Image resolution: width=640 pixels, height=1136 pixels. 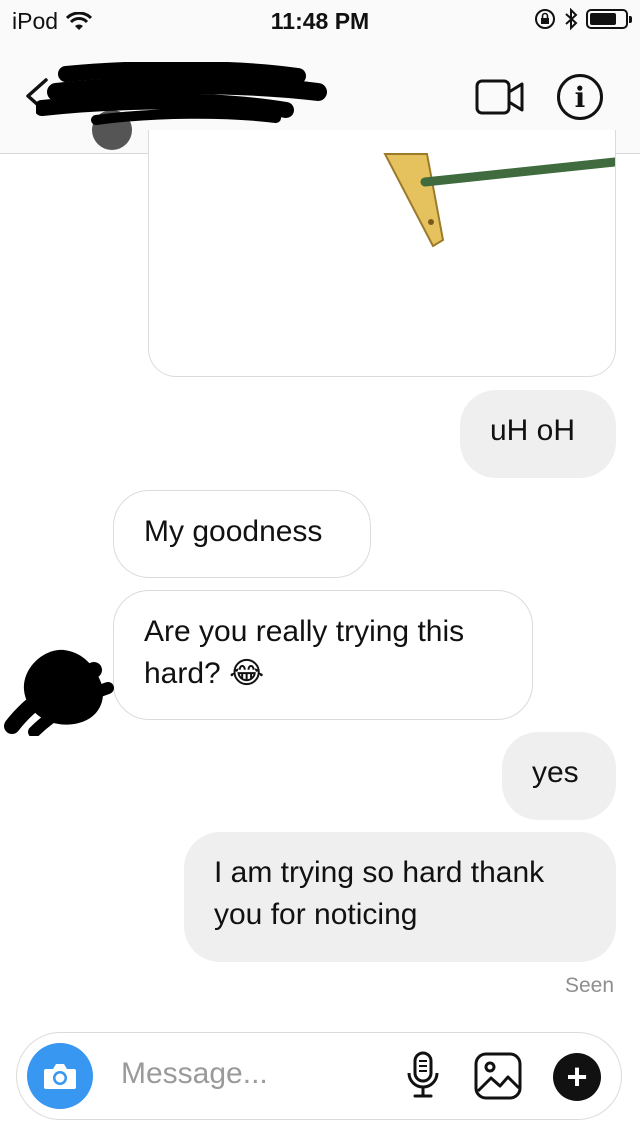 I want to click on message-text: My goodness, so click(x=233, y=531).